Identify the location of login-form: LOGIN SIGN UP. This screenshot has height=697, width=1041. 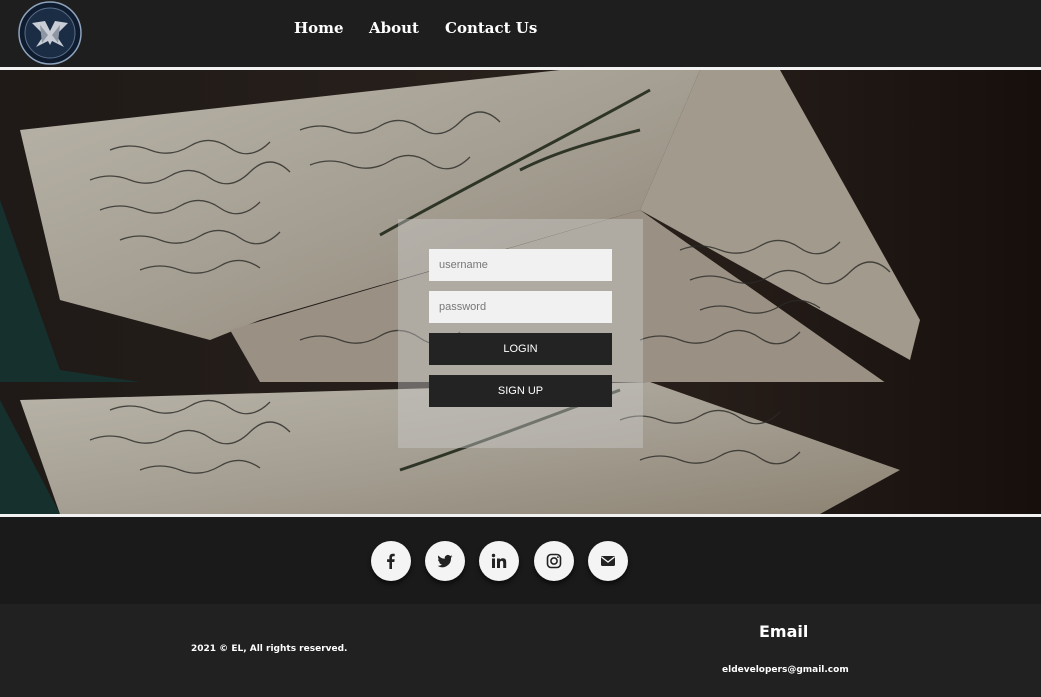
(520, 333).